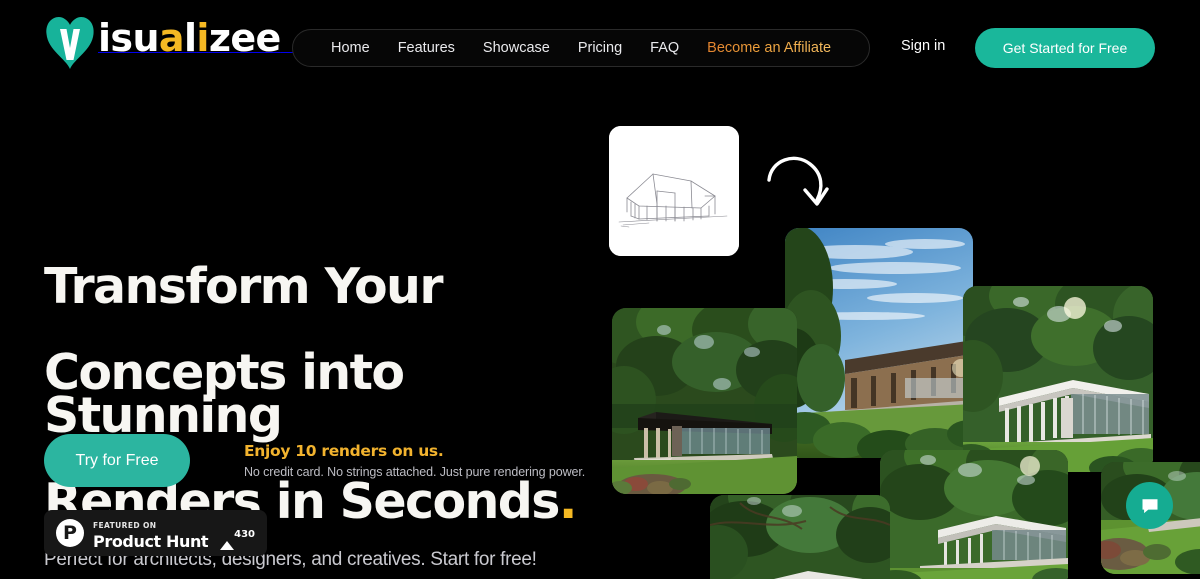 The image size is (1200, 579). I want to click on wordmark-part-2: l, so click(190, 38).